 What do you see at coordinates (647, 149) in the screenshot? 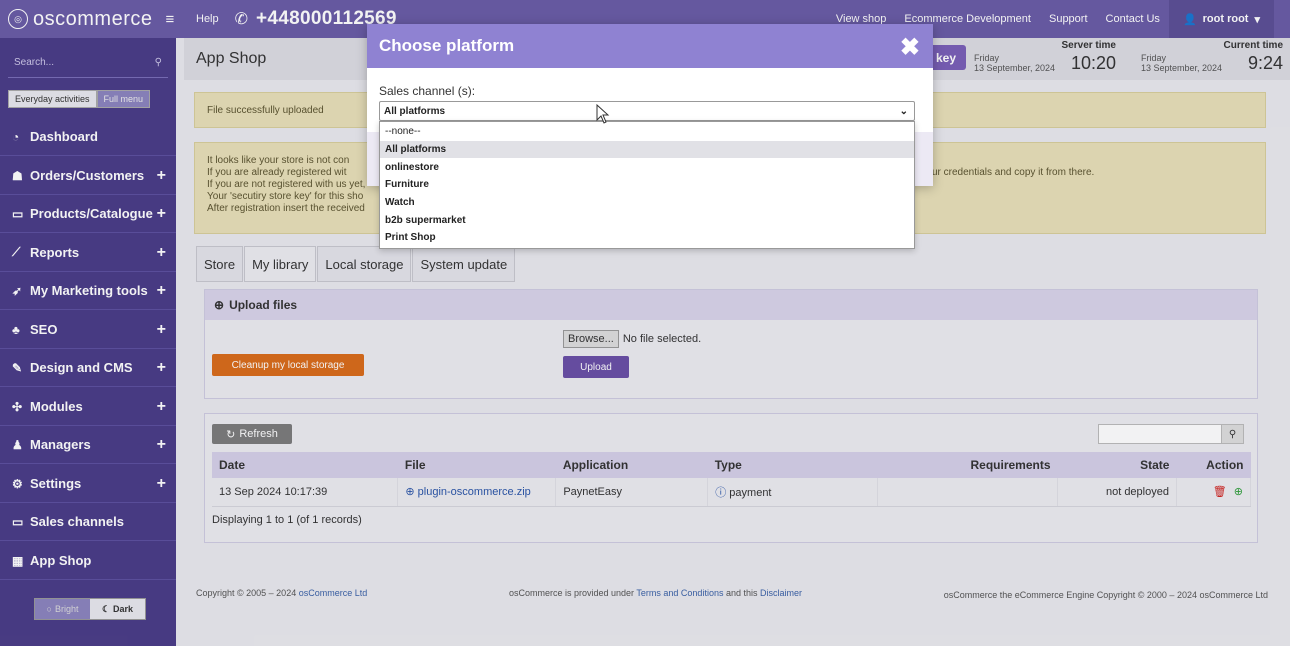
I see `dropdown-option: All platforms` at bounding box center [647, 149].